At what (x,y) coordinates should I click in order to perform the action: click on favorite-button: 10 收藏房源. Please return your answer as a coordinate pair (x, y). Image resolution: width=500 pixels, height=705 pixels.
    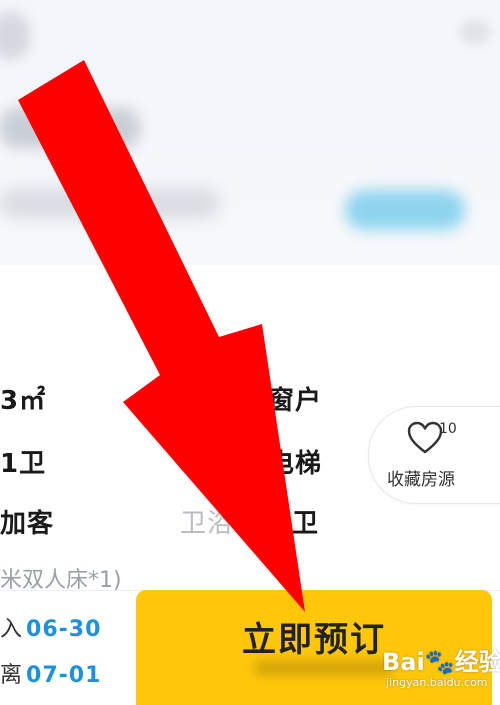
    Looking at the image, I should click on (434, 455).